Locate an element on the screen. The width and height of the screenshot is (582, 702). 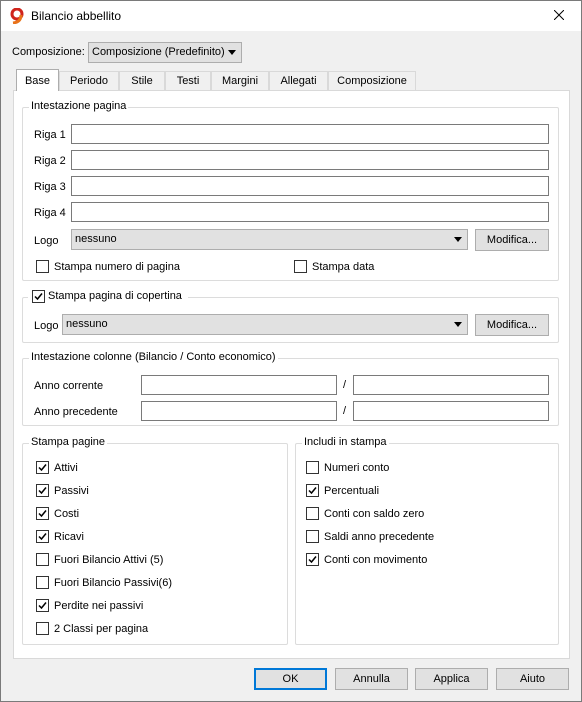
tab-label: Periodo is located at coordinates (89, 81).